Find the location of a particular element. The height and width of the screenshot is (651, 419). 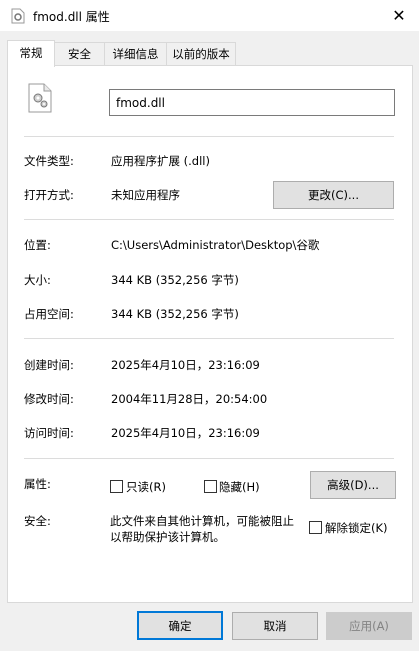

file-settings-icon is located at coordinates (18, 16).